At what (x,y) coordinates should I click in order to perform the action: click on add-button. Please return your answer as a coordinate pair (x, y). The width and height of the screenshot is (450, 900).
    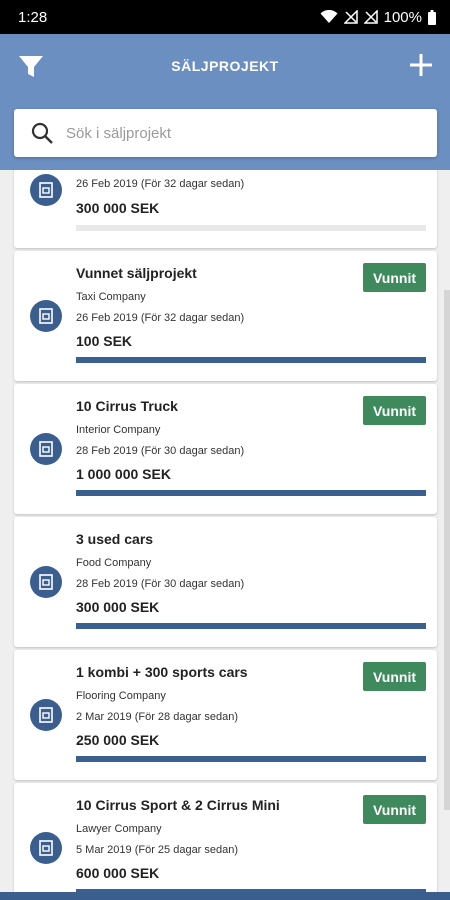
    Looking at the image, I should click on (421, 65).